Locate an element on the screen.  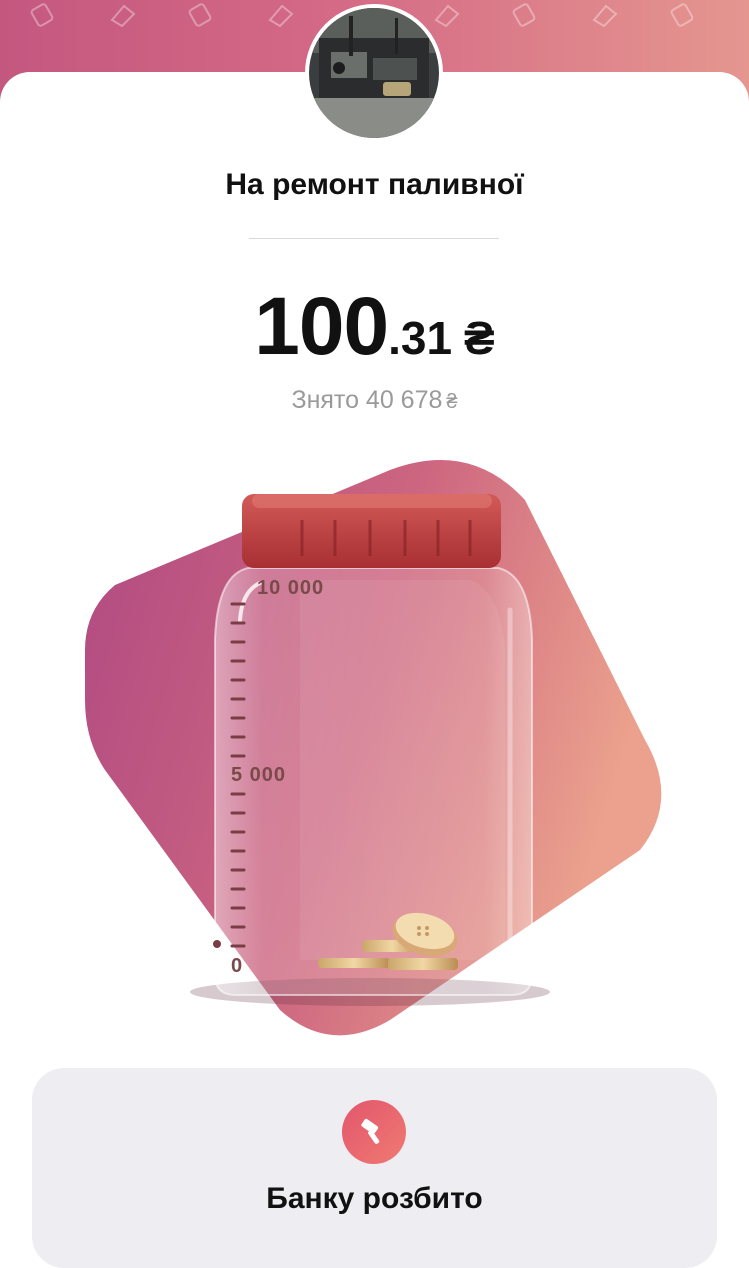
avatar-photo is located at coordinates (374, 73).